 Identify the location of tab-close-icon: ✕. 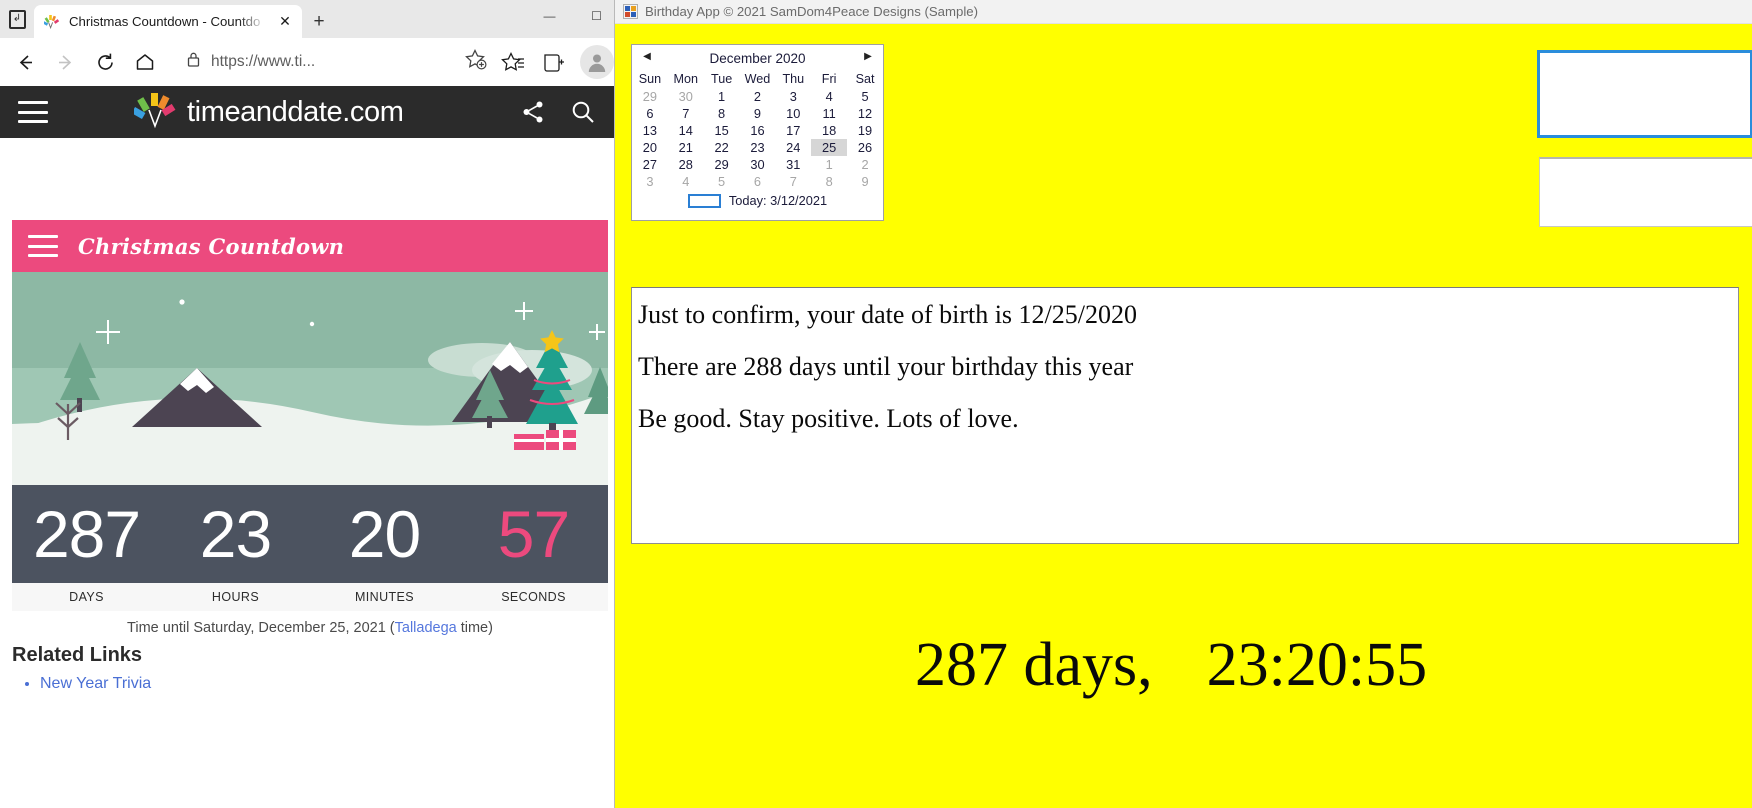
(285, 22).